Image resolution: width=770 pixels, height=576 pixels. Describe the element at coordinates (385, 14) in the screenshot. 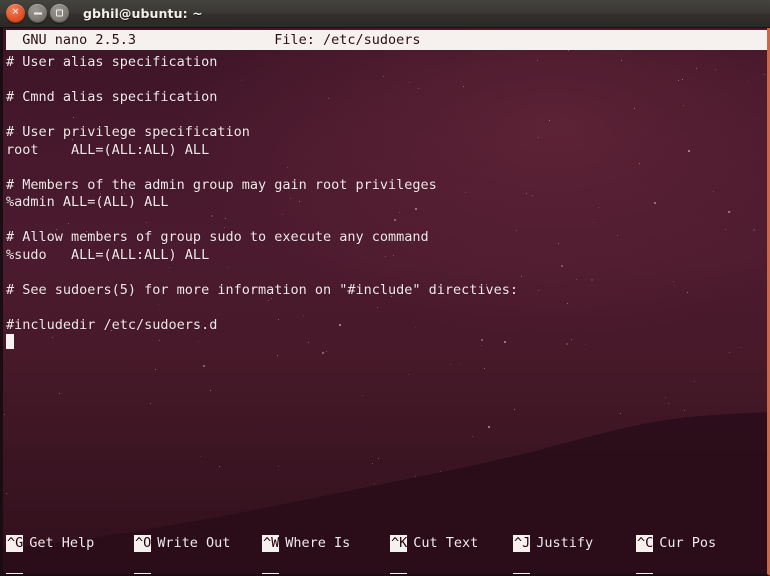

I see `window-titlebar: ✕ gbhil@ubuntu: ~` at that location.